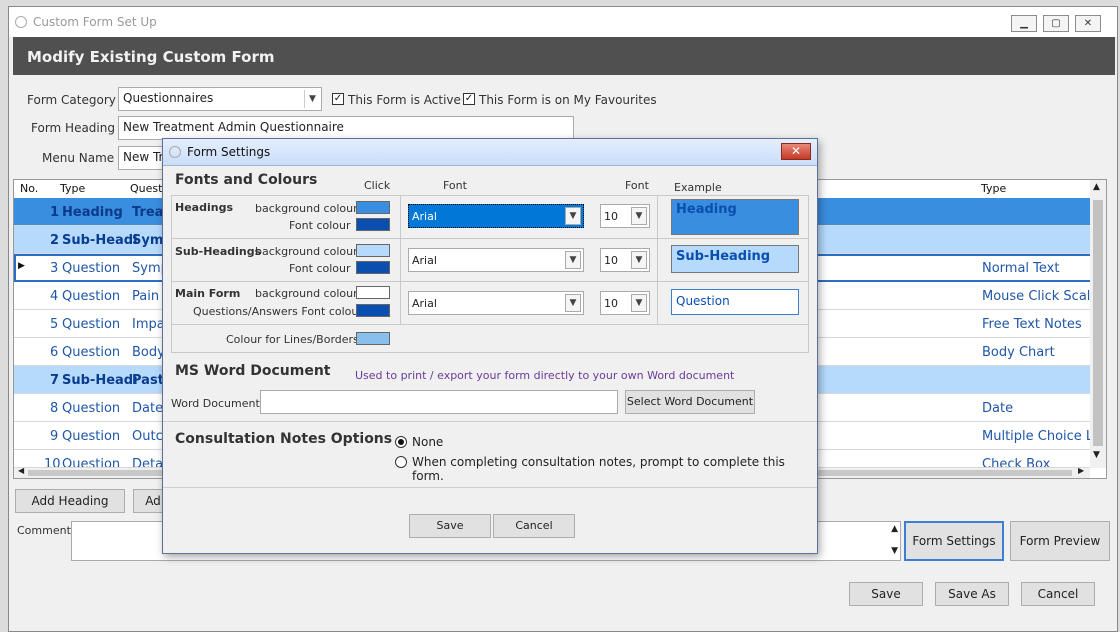  Describe the element at coordinates (54, 324) in the screenshot. I see `row-no: 5` at that location.